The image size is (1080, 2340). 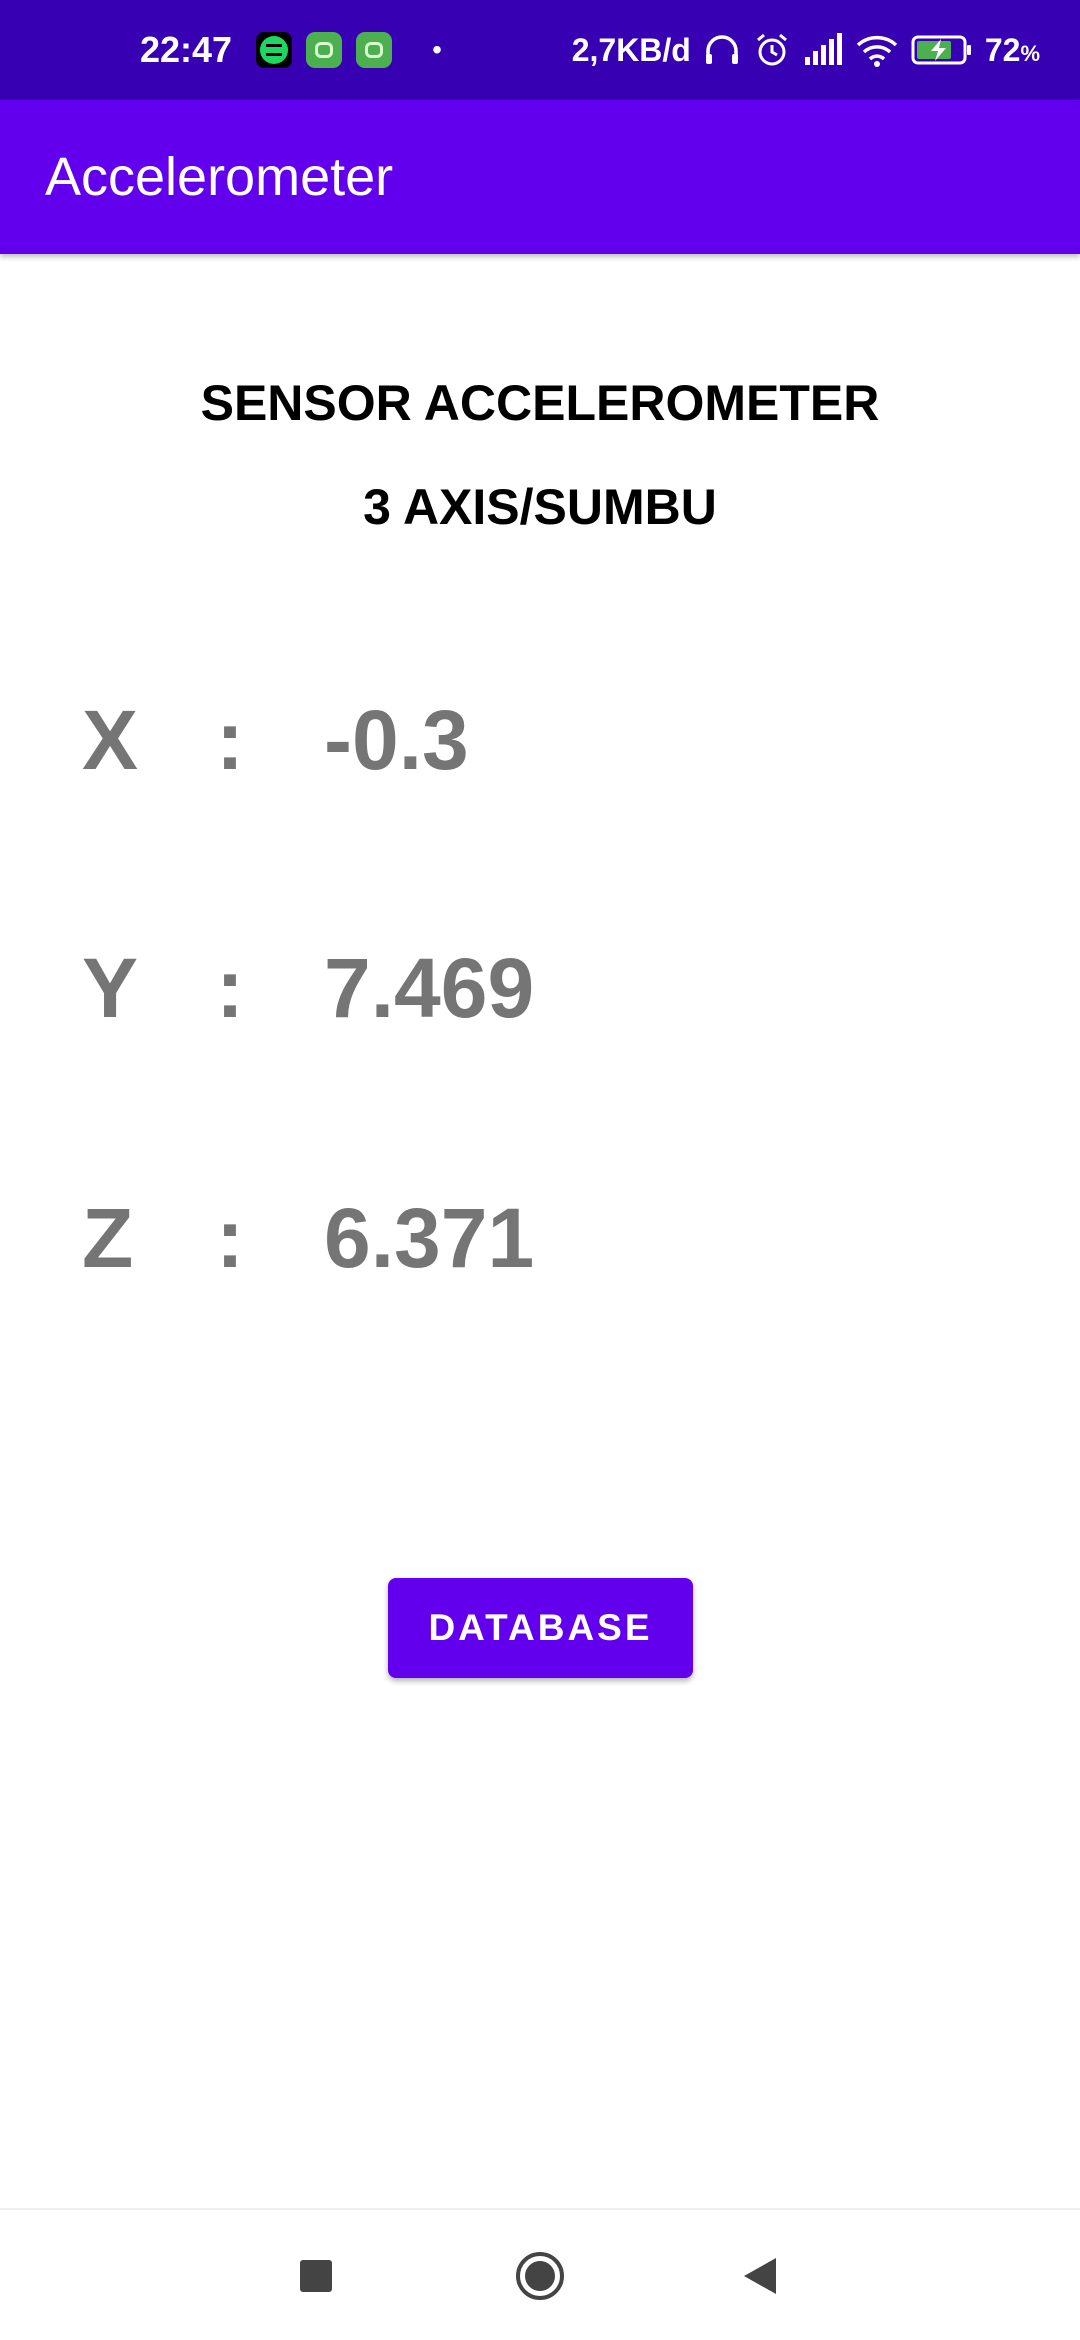 What do you see at coordinates (631, 49) in the screenshot?
I see `network-speed: 2,7KB/d` at bounding box center [631, 49].